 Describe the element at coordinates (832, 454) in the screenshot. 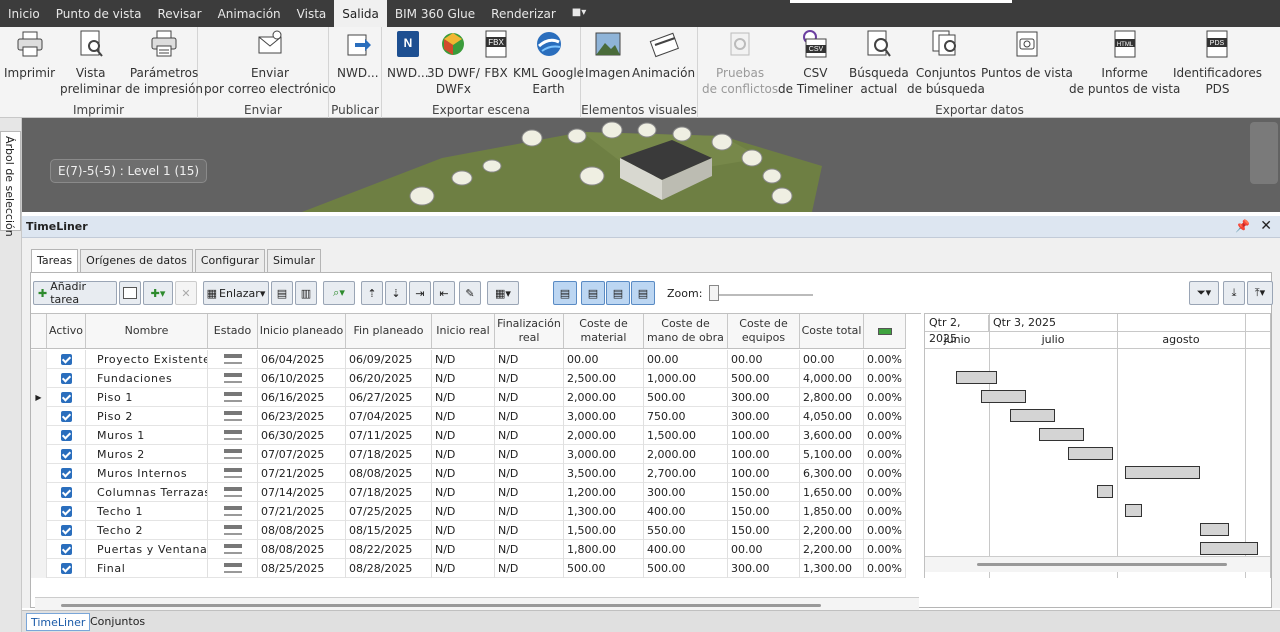

I see `total-cost: 5,100.00` at that location.